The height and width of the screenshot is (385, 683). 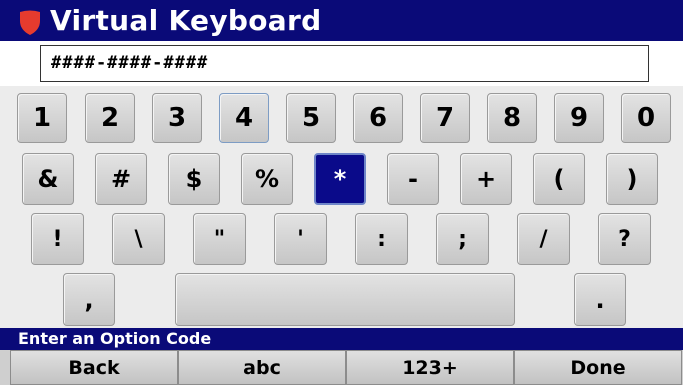 I want to click on abc-button: abc, so click(x=262, y=367).